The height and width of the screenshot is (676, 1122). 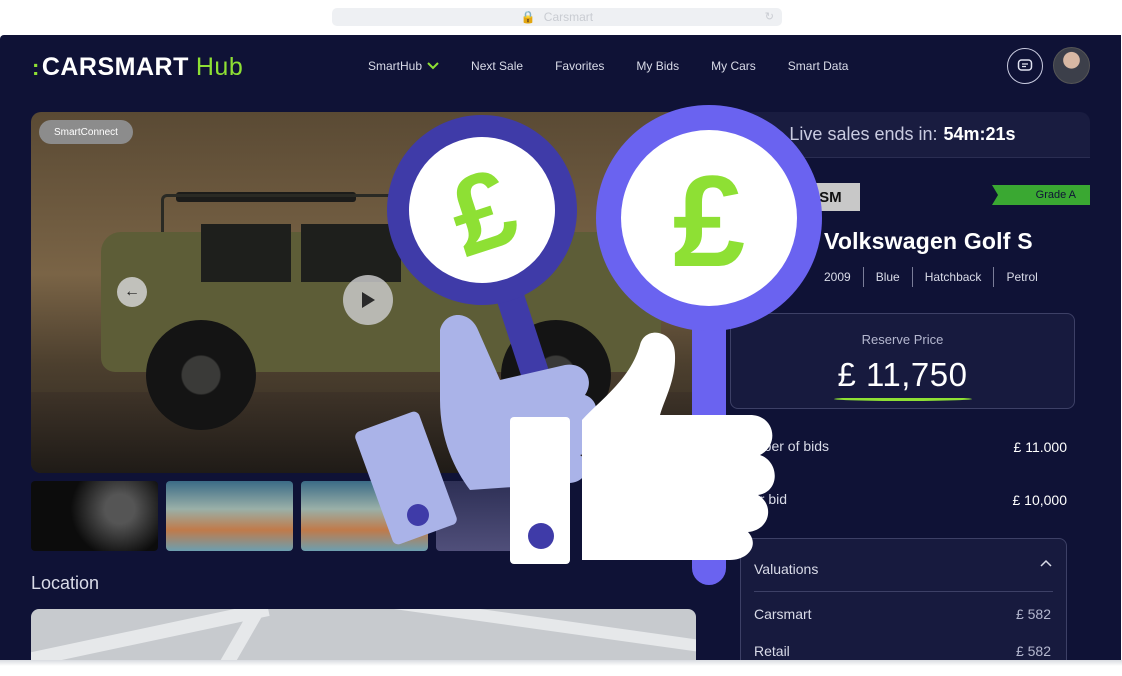 What do you see at coordinates (219, 67) in the screenshot?
I see `logo-hub: Hub` at bounding box center [219, 67].